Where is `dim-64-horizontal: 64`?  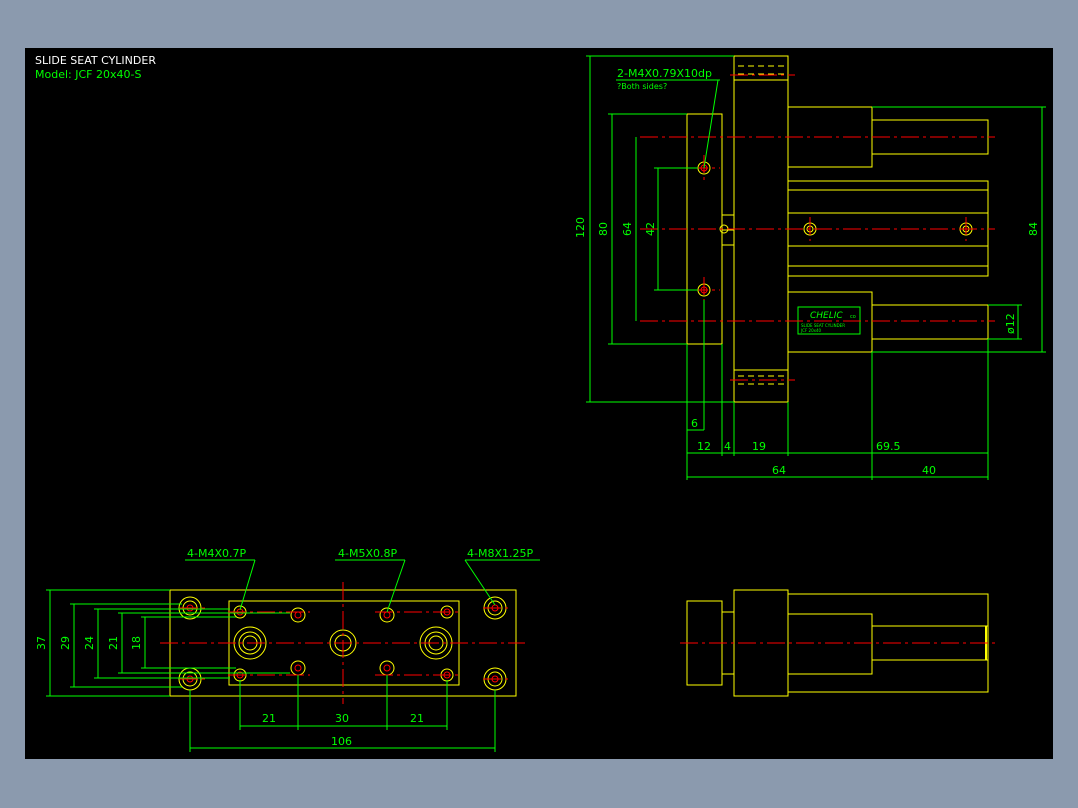
dim-64-horizontal: 64 is located at coordinates (779, 470).